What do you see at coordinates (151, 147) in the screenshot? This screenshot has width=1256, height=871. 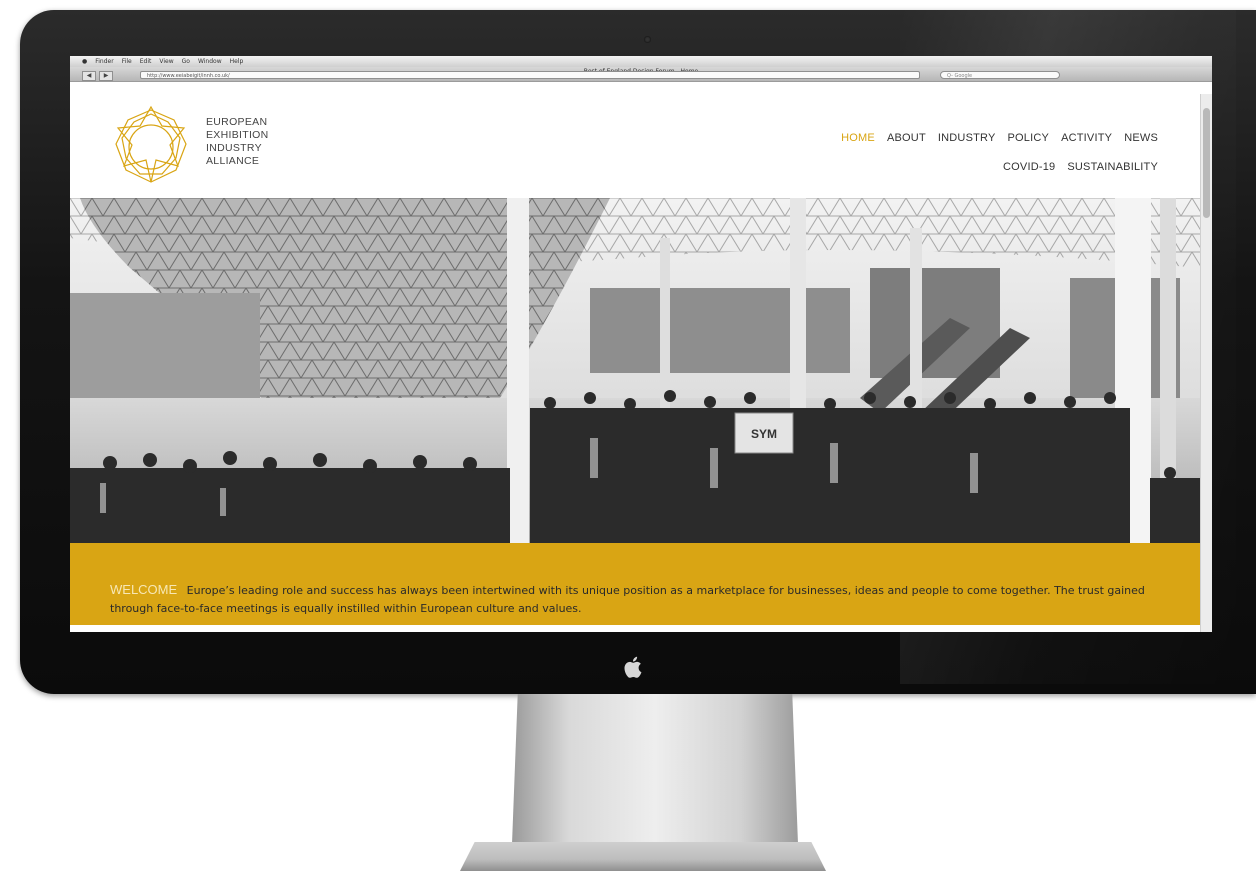 I see `logo-icon` at bounding box center [151, 147].